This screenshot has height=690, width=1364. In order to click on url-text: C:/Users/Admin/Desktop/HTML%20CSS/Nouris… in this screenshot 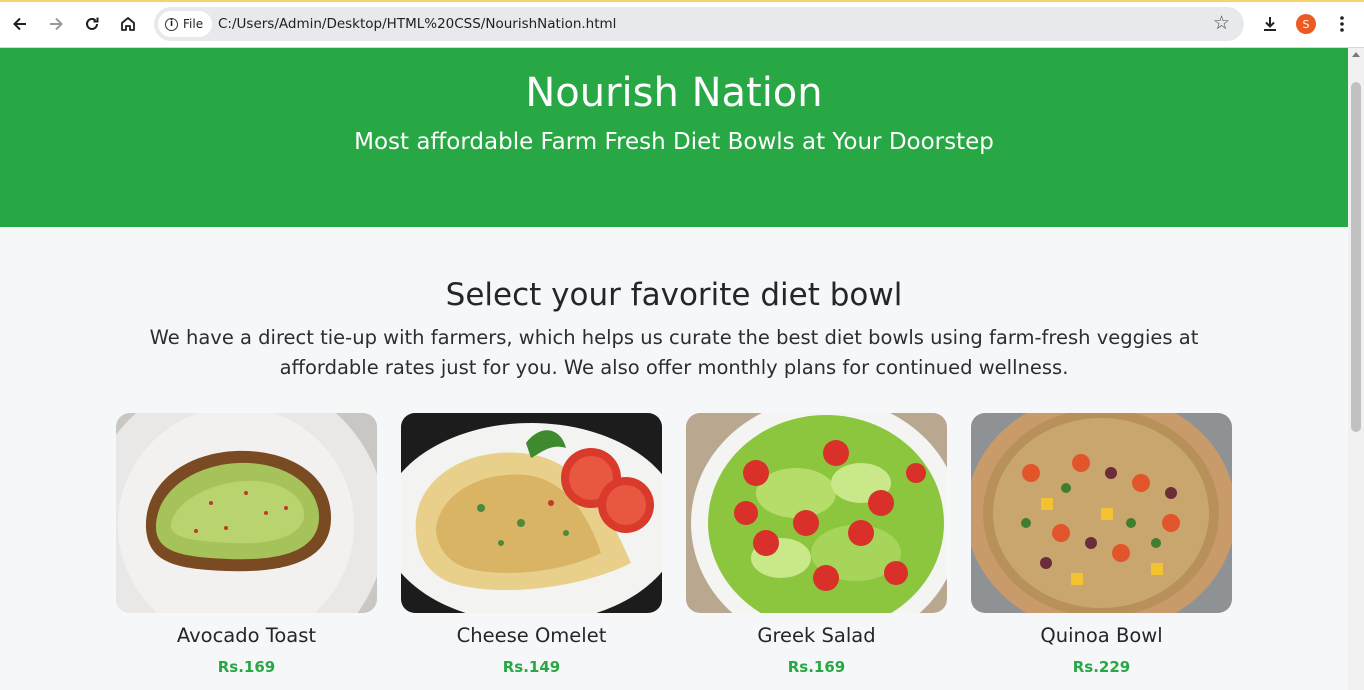, I will do `click(417, 24)`.